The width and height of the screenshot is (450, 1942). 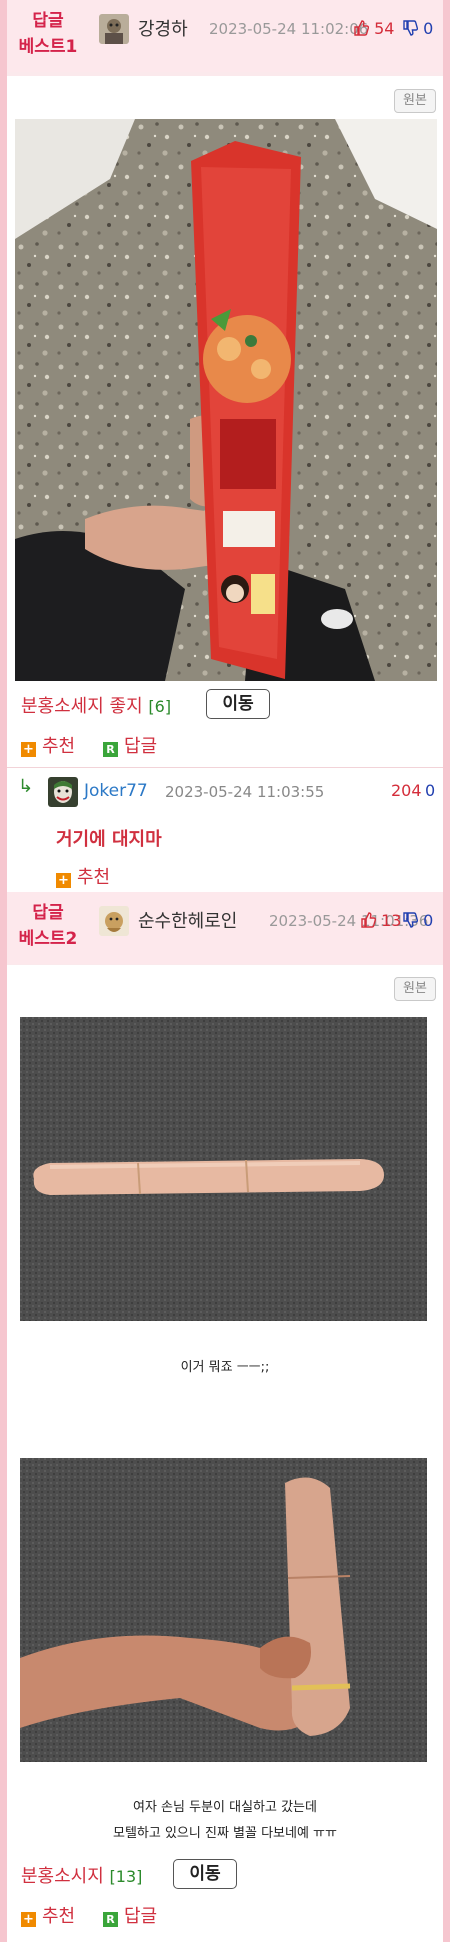 I want to click on comment-title-text: 분홍소세지 좋지, so click(x=82, y=706).